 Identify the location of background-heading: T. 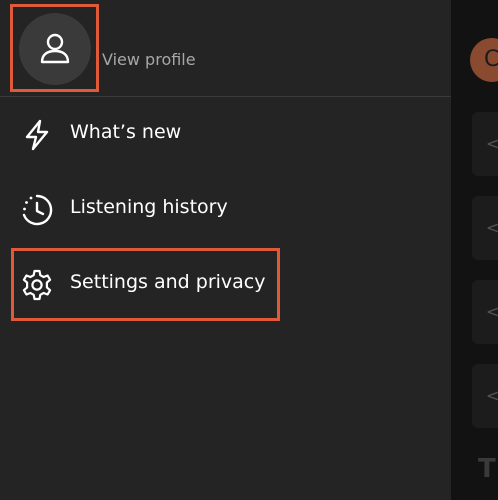
(487, 469).